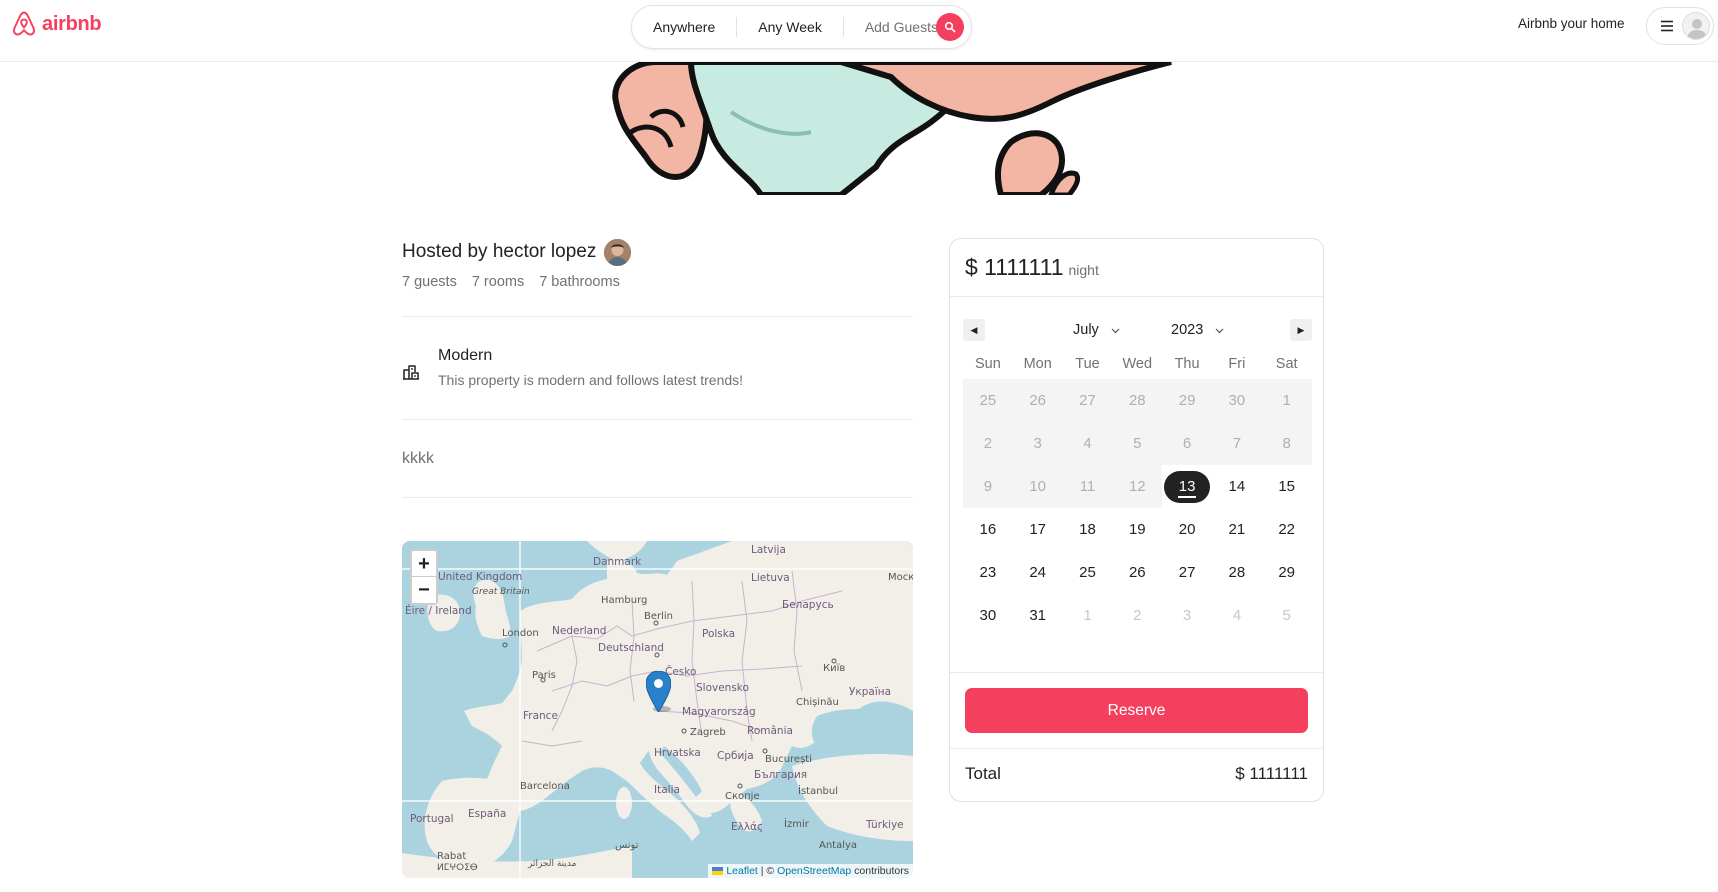 The image size is (1718, 892). I want to click on weekday-header: Sun Mon Tue Wed Thu Fri Sat, so click(1137, 364).